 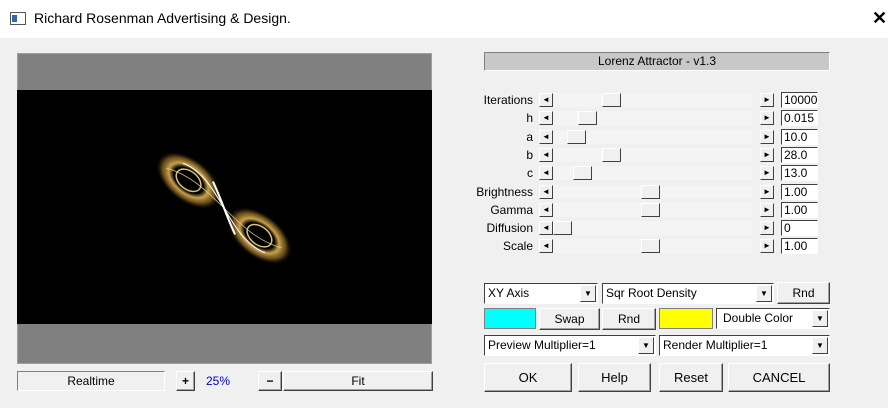 What do you see at coordinates (614, 377) in the screenshot?
I see `help-button: Help` at bounding box center [614, 377].